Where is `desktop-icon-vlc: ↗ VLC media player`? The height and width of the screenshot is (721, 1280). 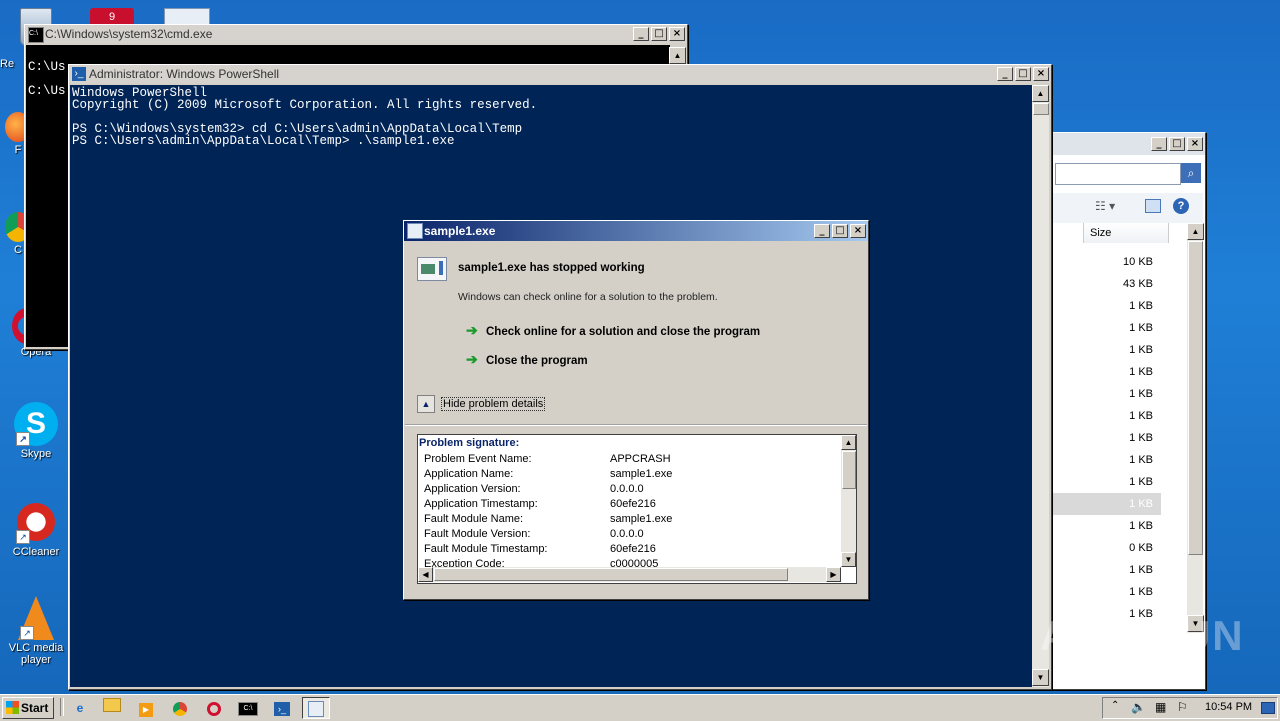
desktop-icon-vlc: ↗ VLC media player is located at coordinates (36, 631).